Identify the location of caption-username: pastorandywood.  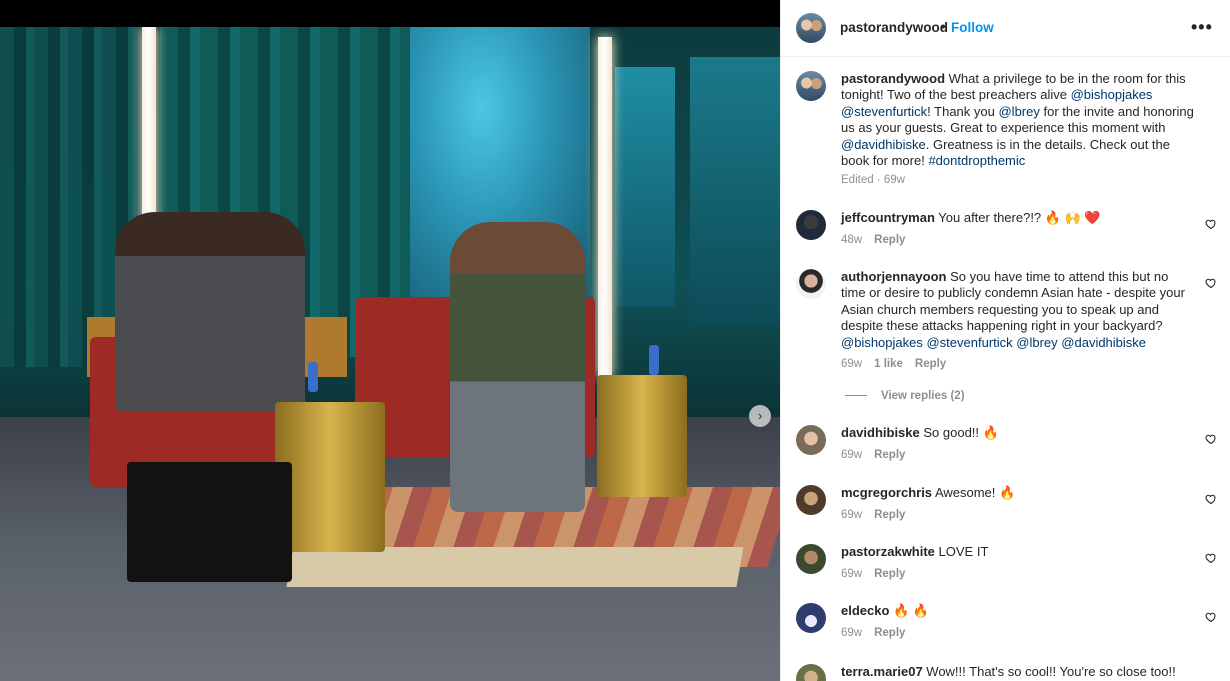
(893, 78).